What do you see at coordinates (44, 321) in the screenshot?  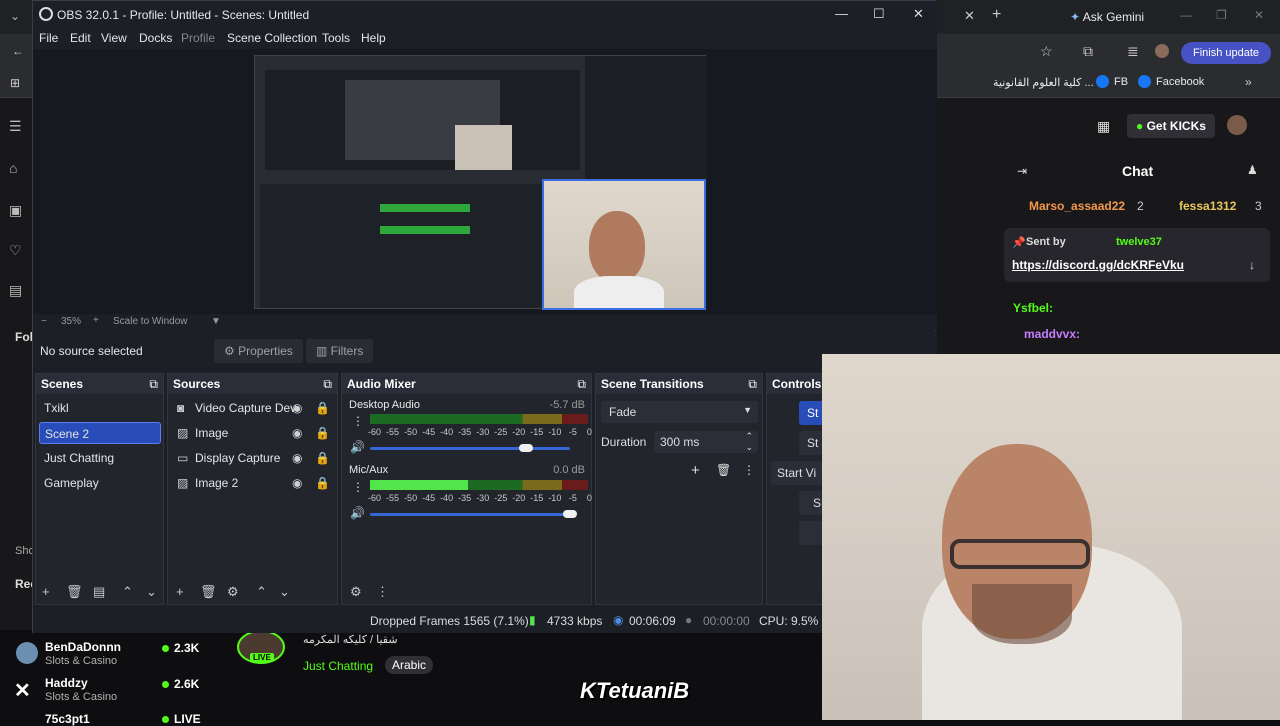 I see `zoom-out-icon: −` at bounding box center [44, 321].